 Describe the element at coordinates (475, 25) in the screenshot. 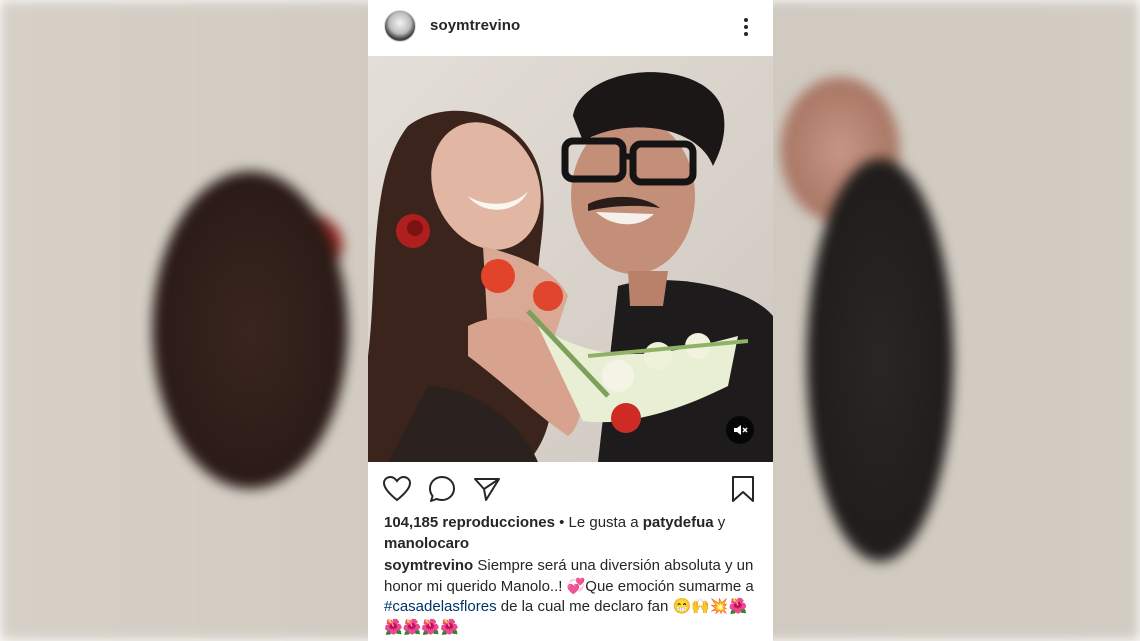

I see `post-username: soymtrevino` at that location.